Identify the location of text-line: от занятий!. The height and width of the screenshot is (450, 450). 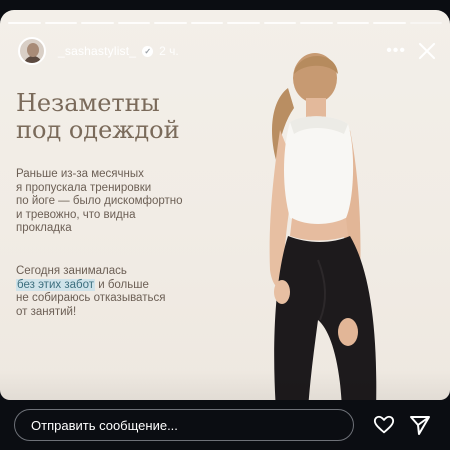
(46, 311).